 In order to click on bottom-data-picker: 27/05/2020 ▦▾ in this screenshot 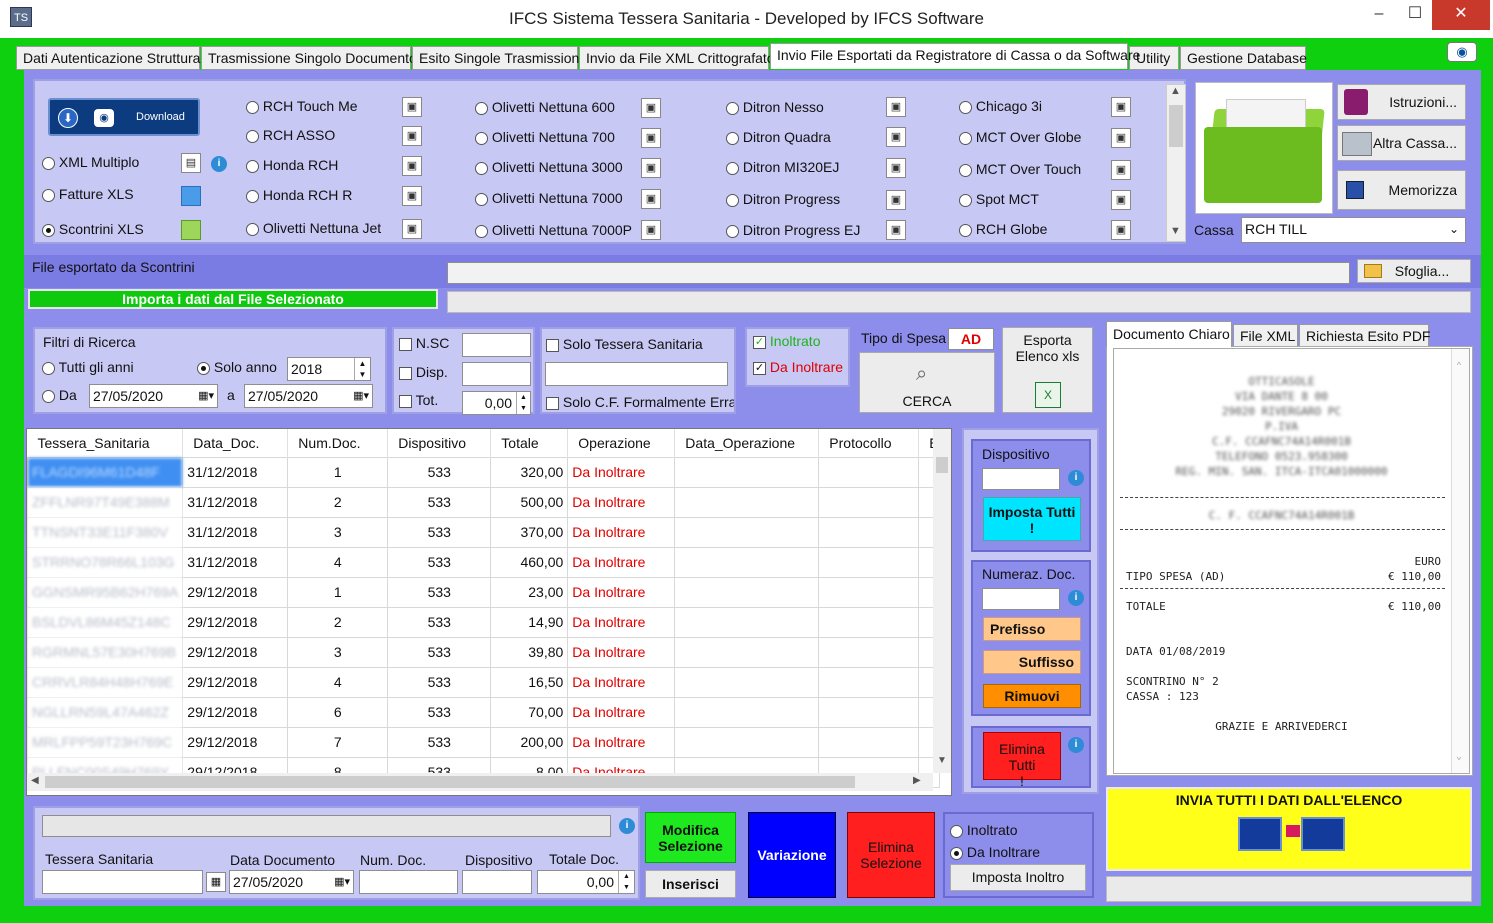, I will do `click(291, 882)`.